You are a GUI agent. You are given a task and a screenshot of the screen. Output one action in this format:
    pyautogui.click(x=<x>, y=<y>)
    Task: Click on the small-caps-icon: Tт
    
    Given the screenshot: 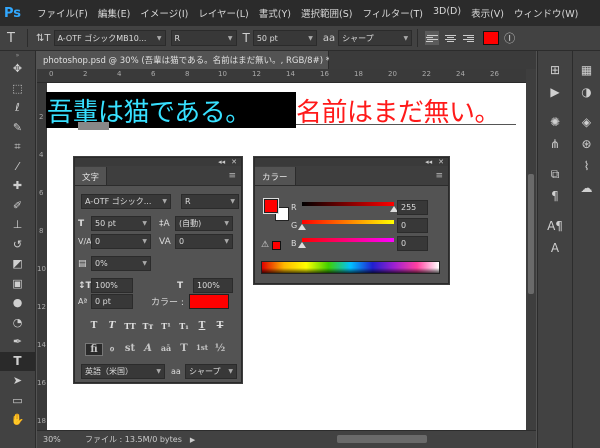 What is the action you would take?
    pyautogui.click(x=148, y=326)
    